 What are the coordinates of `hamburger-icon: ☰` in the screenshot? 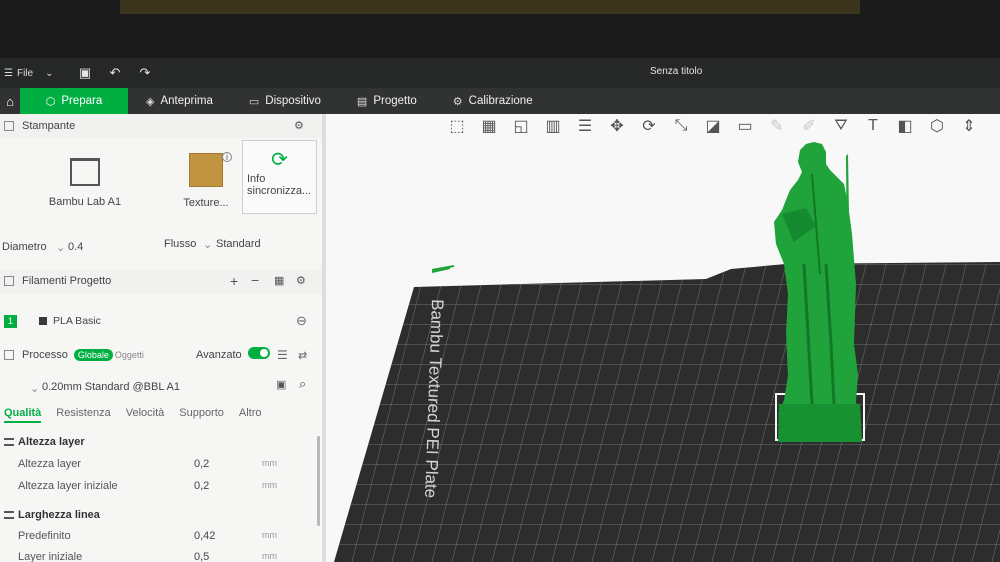 It's located at (8, 73).